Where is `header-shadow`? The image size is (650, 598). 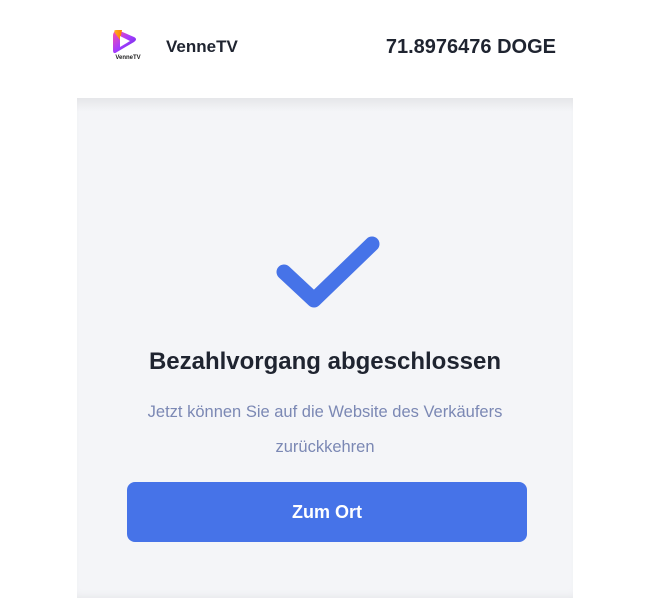 header-shadow is located at coordinates (325, 105).